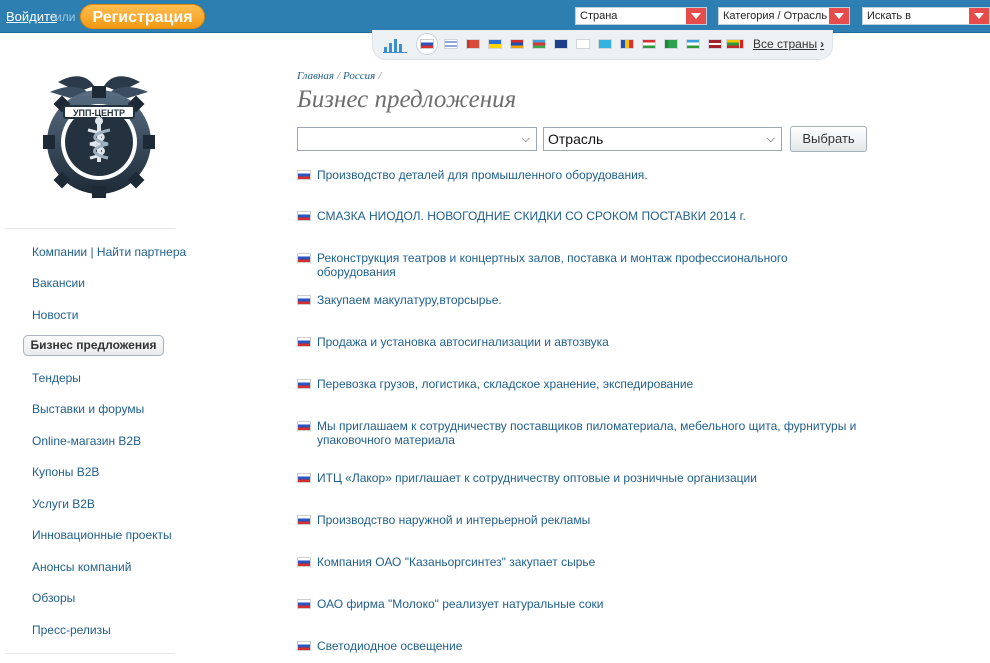  Describe the element at coordinates (93, 345) in the screenshot. I see `sidebar-item-business-offers: Бизнес предложения` at that location.